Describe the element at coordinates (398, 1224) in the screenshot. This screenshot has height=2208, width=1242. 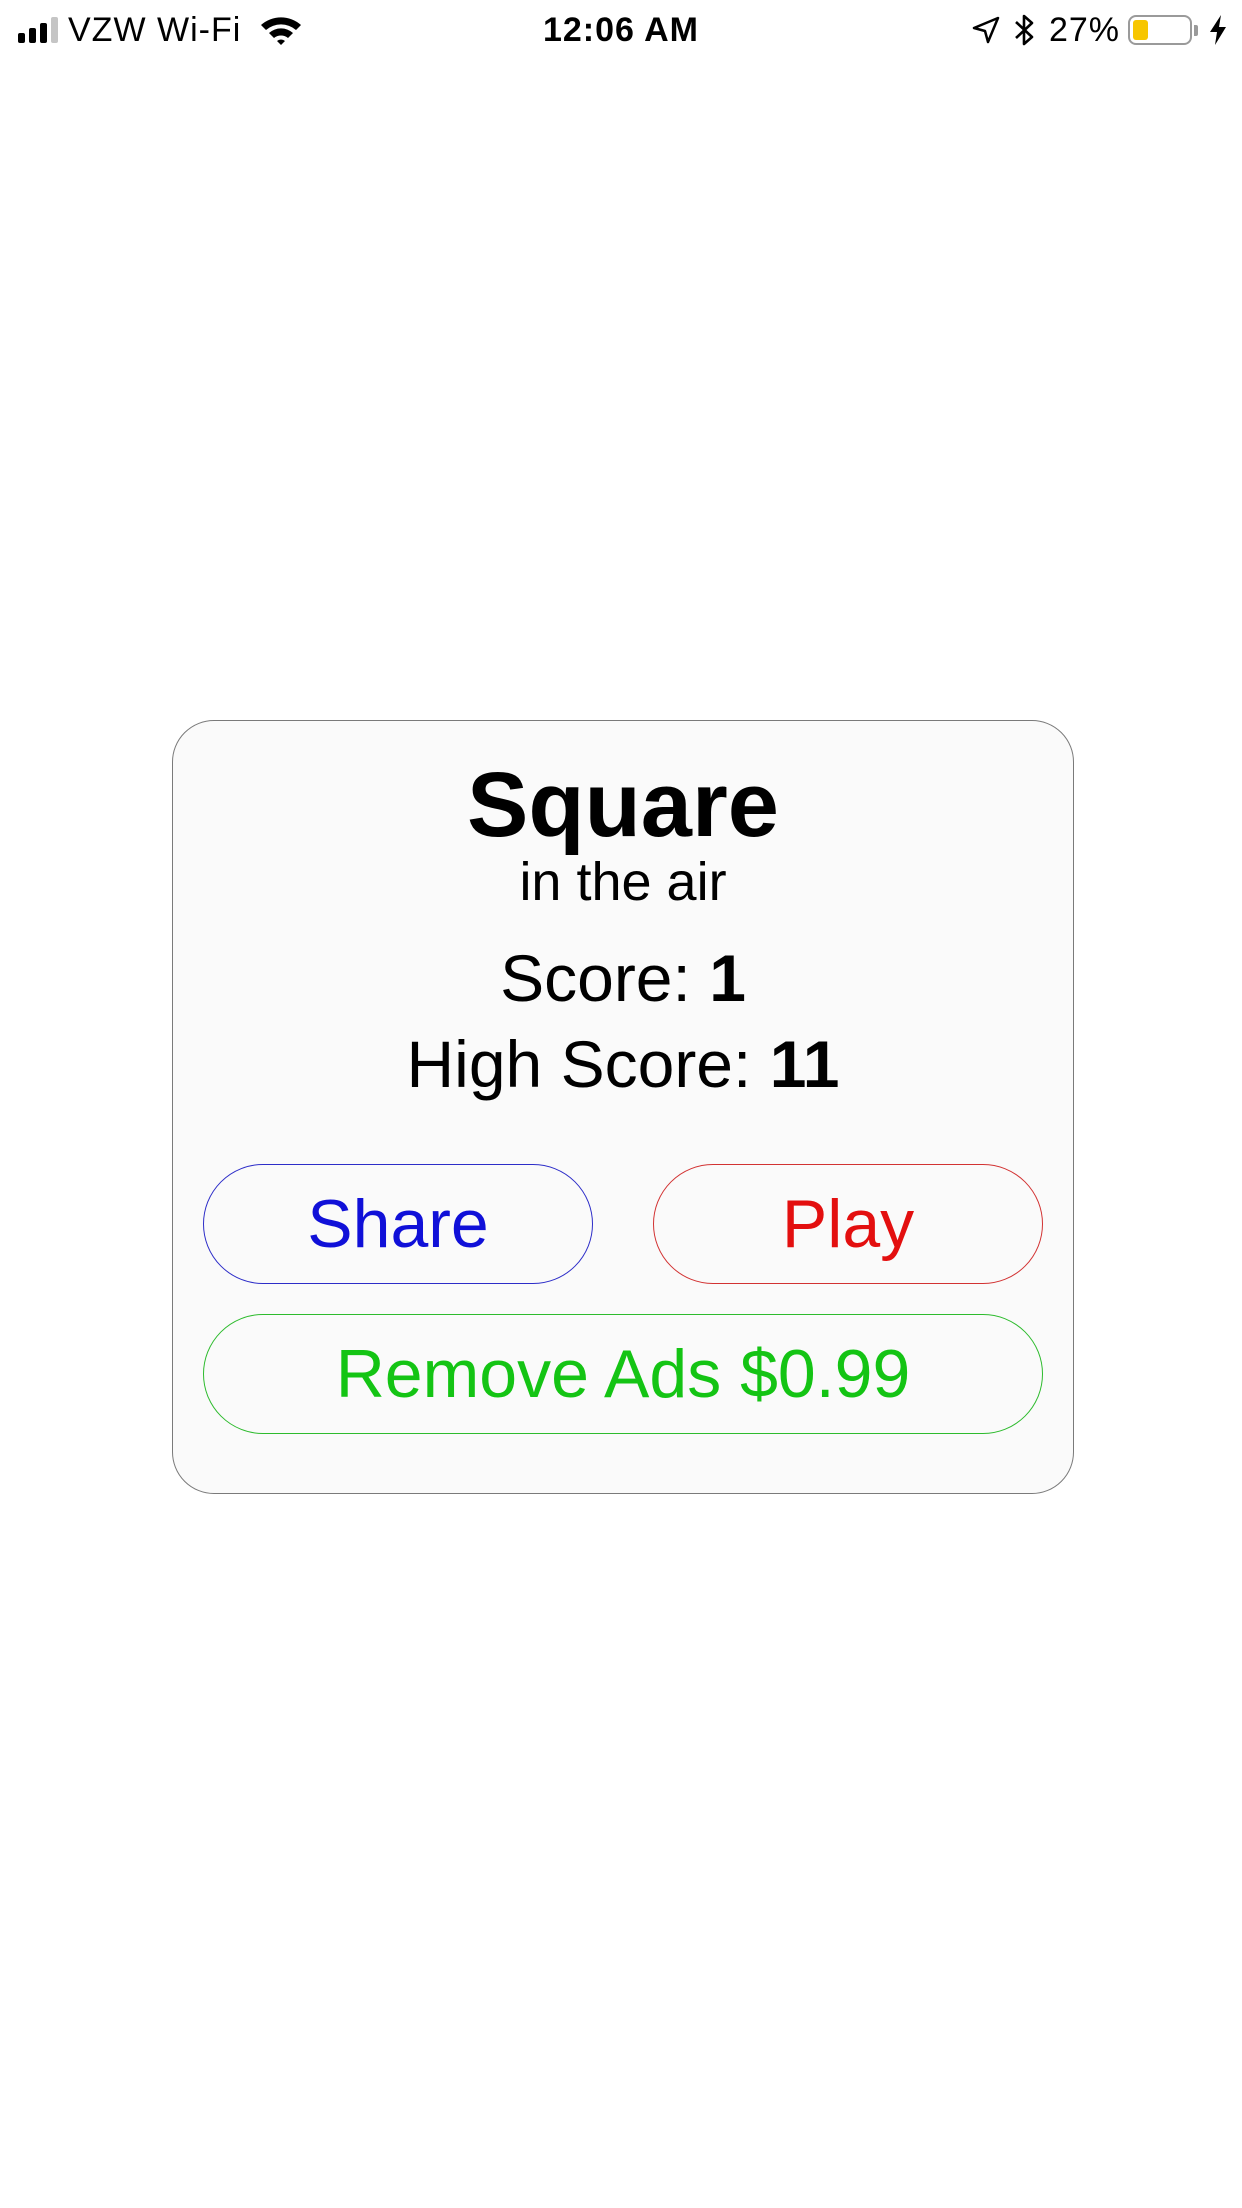
I see `share-button: Share` at that location.